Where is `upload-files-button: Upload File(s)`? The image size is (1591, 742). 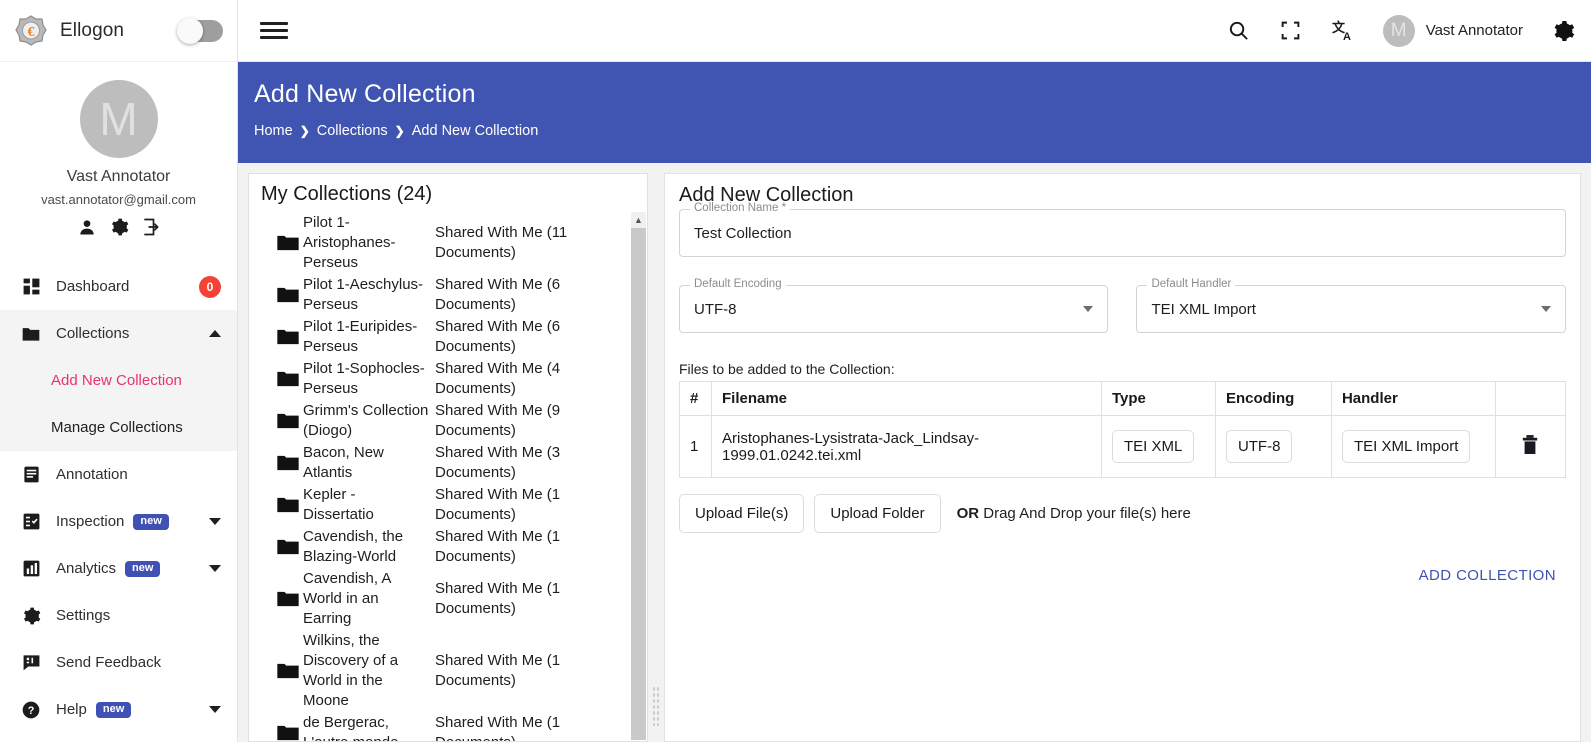 upload-files-button: Upload File(s) is located at coordinates (742, 513).